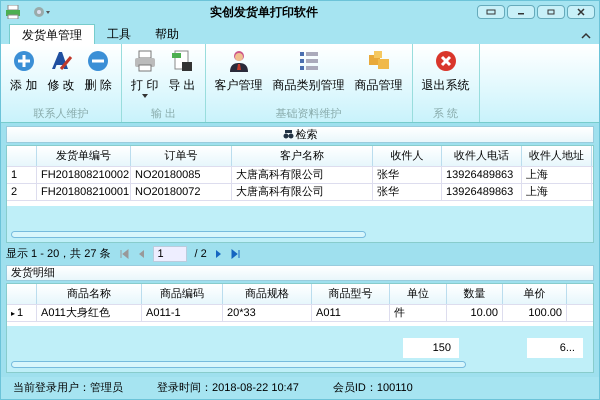  Describe the element at coordinates (23, 75) in the screenshot. I see `ribbon-button: 添 加` at that location.